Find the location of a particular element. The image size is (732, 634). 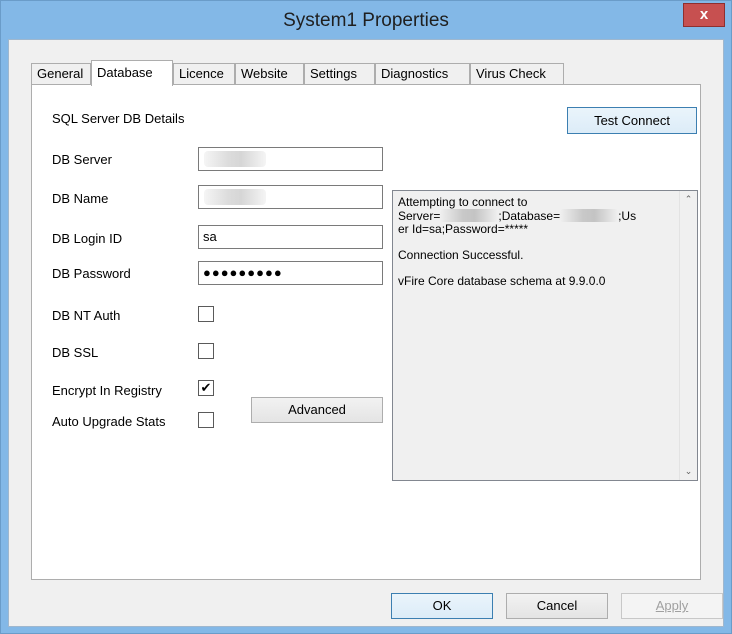

db-login-id-label: DB Login ID is located at coordinates (87, 238).